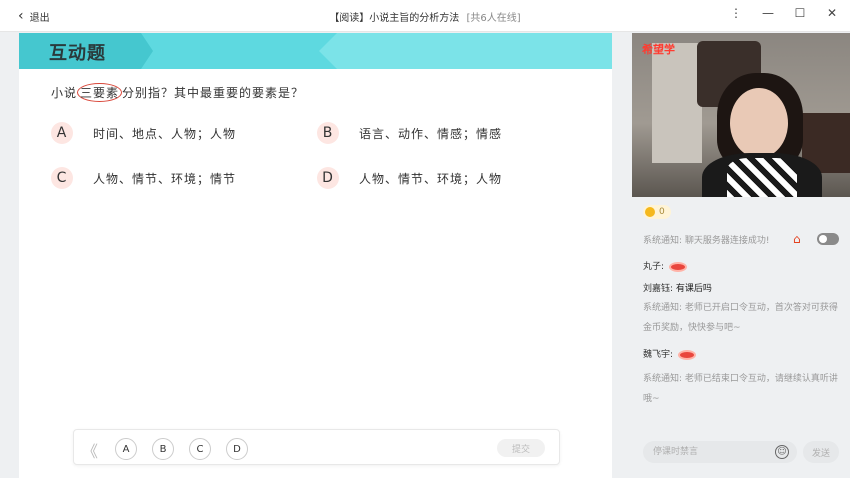 This screenshot has width=850, height=478. What do you see at coordinates (77, 53) in the screenshot?
I see `banner-title: 互动题` at bounding box center [77, 53].